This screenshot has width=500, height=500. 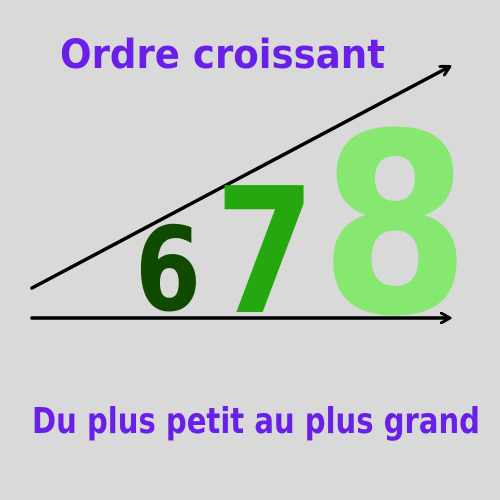 What do you see at coordinates (168, 270) in the screenshot?
I see `number-six: 6` at bounding box center [168, 270].